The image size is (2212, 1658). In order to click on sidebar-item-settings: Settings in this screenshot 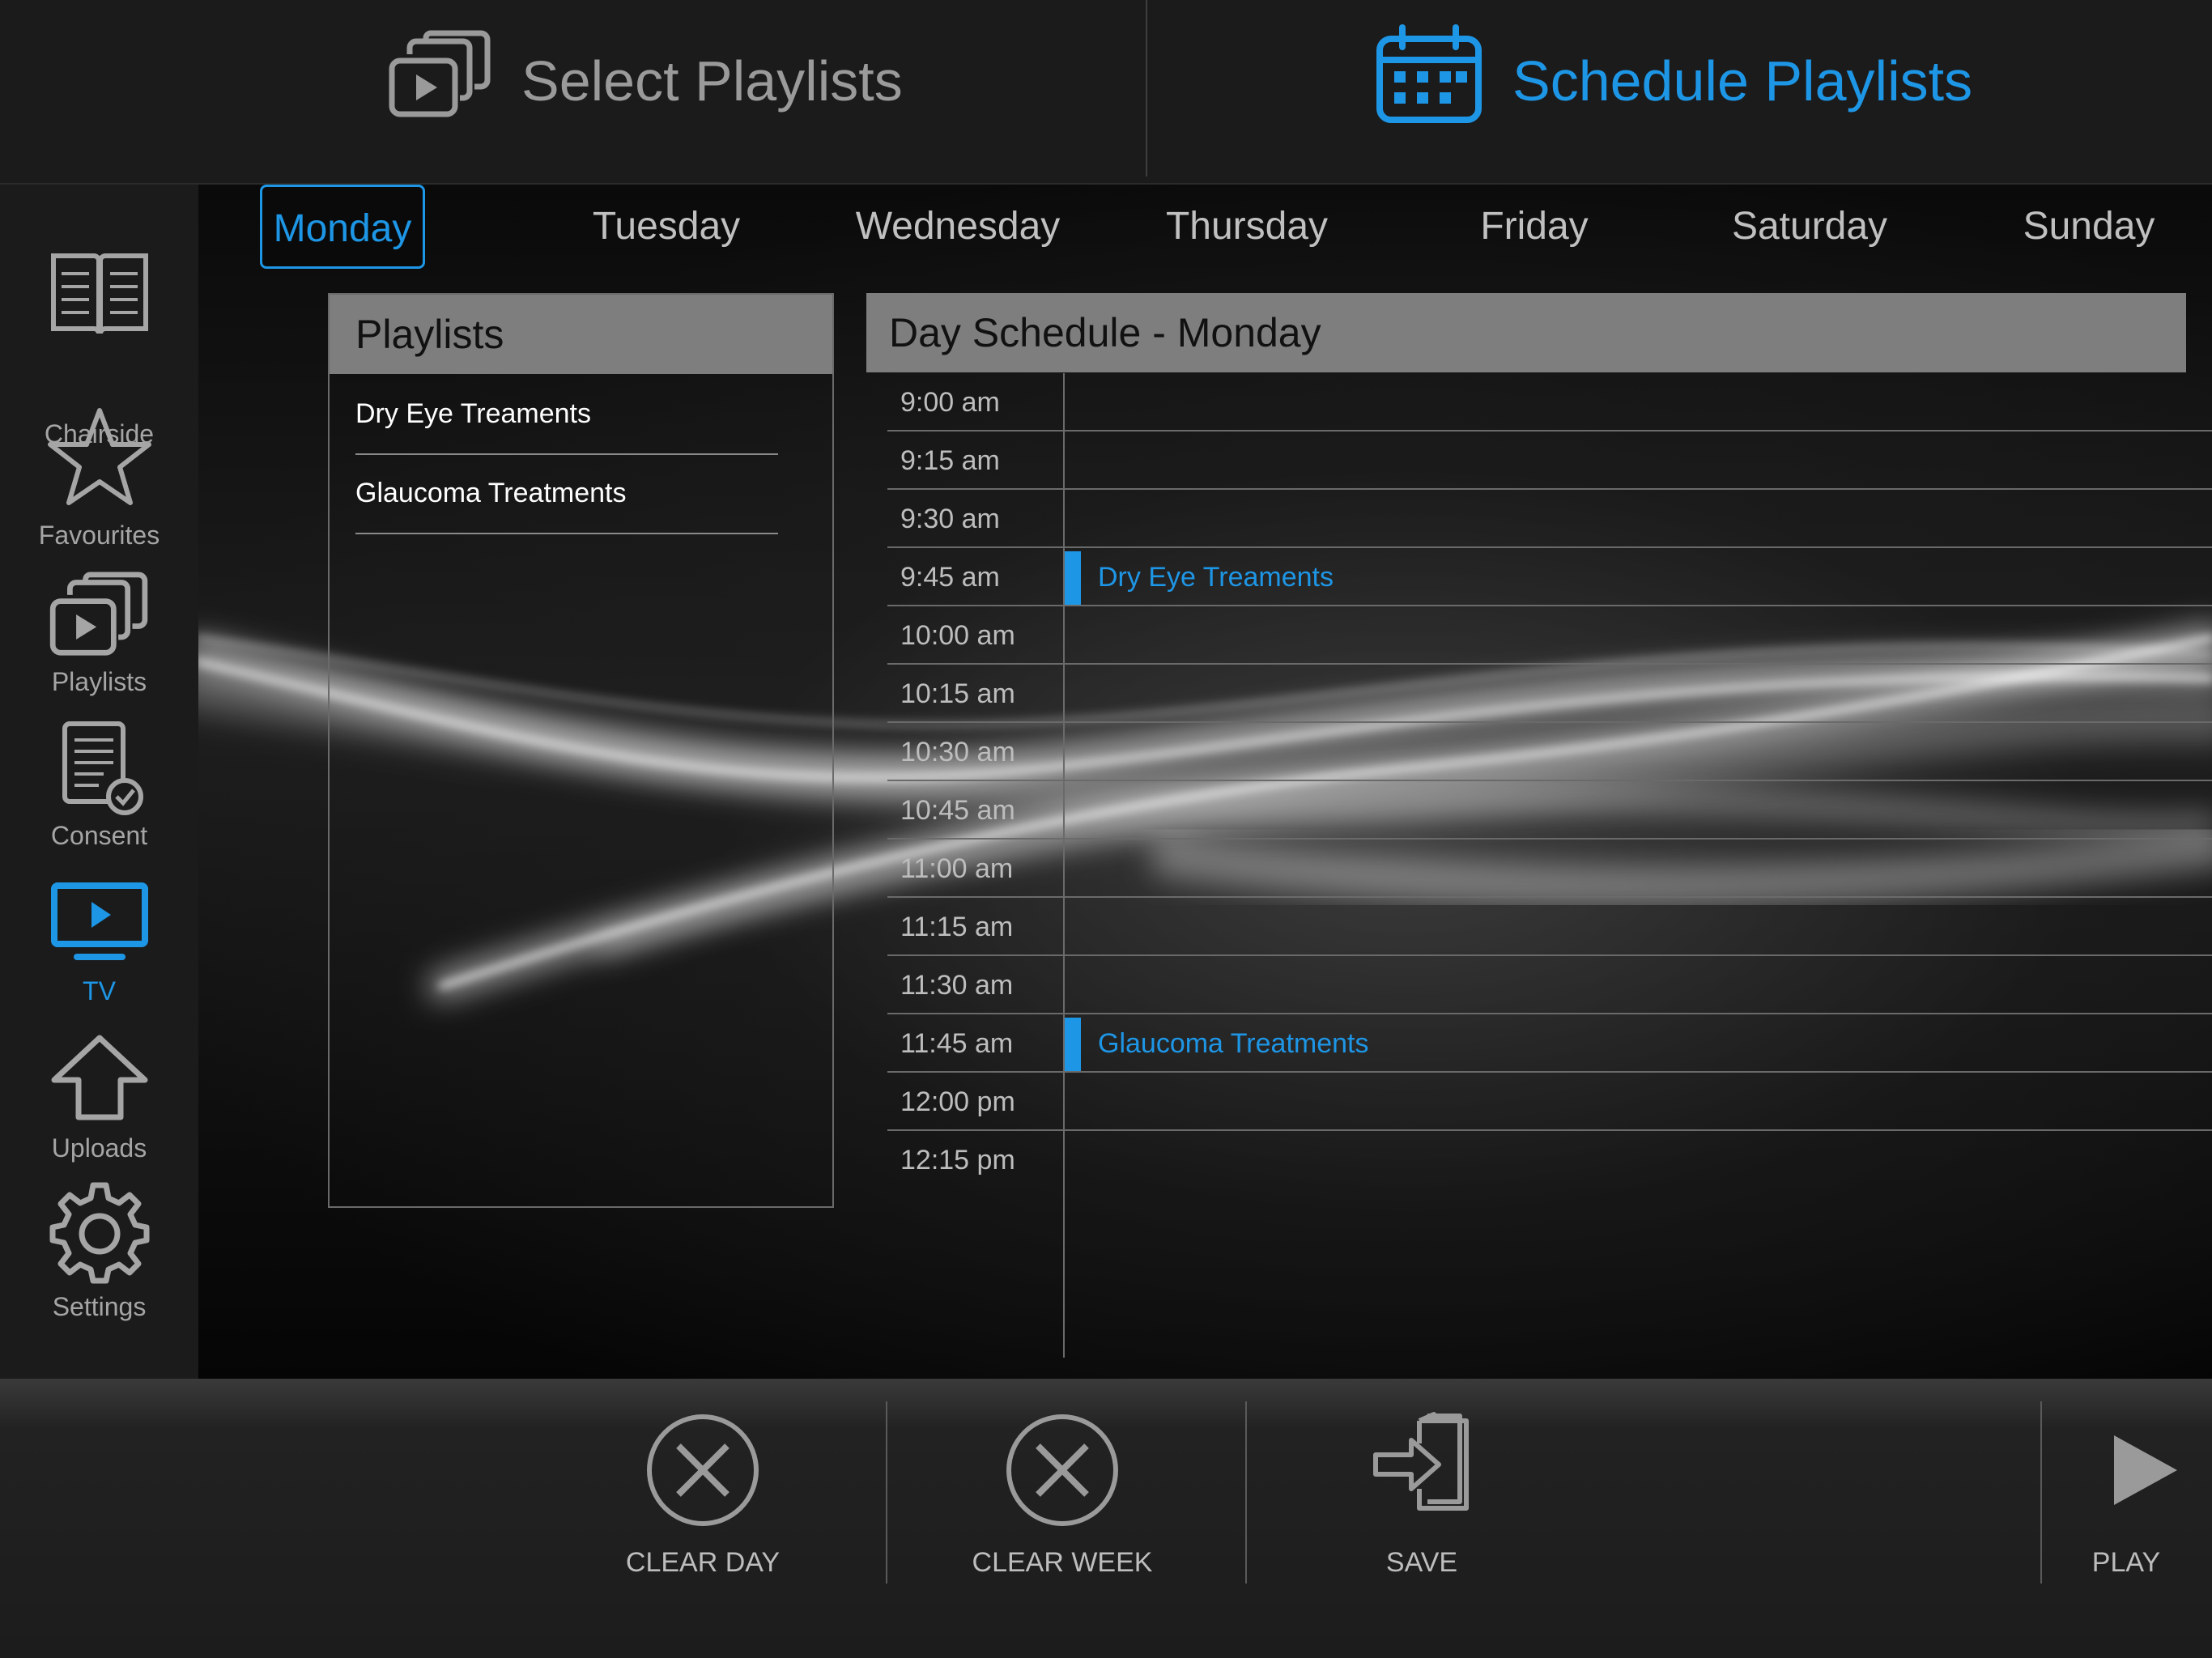, I will do `click(99, 1257)`.